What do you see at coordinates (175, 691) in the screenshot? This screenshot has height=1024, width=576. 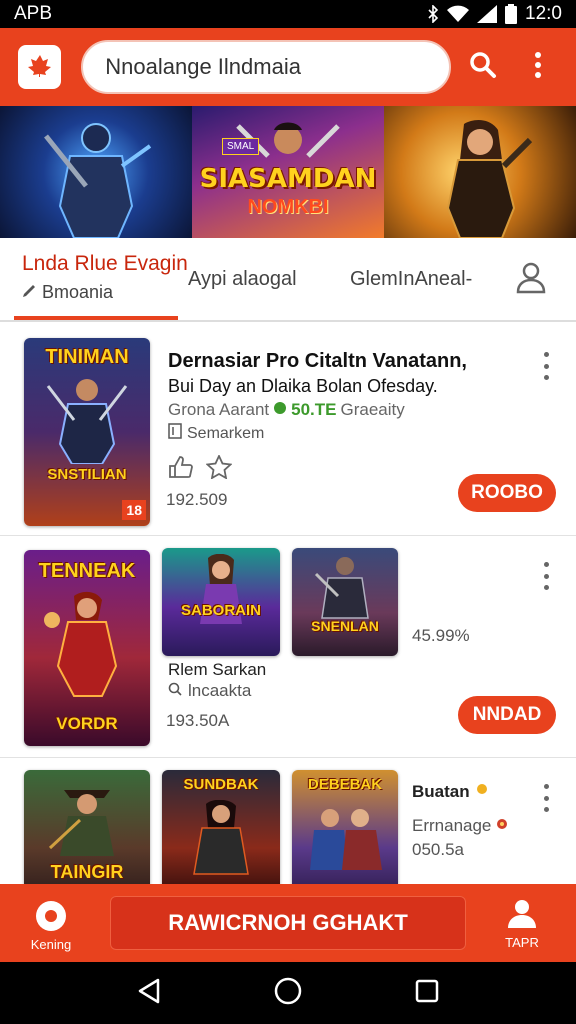 I see `search-small-icon` at bounding box center [175, 691].